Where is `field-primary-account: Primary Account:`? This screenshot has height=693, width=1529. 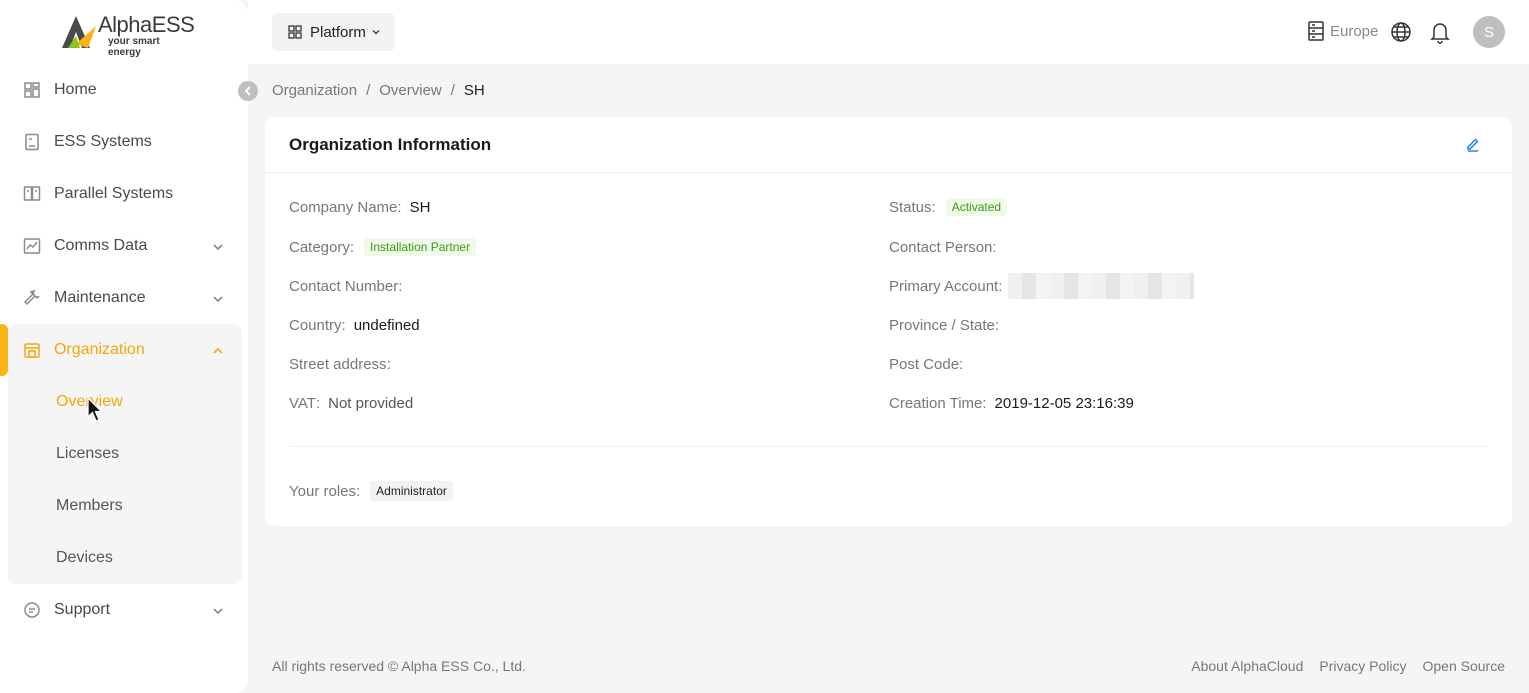
field-primary-account: Primary Account: is located at coordinates (1042, 286).